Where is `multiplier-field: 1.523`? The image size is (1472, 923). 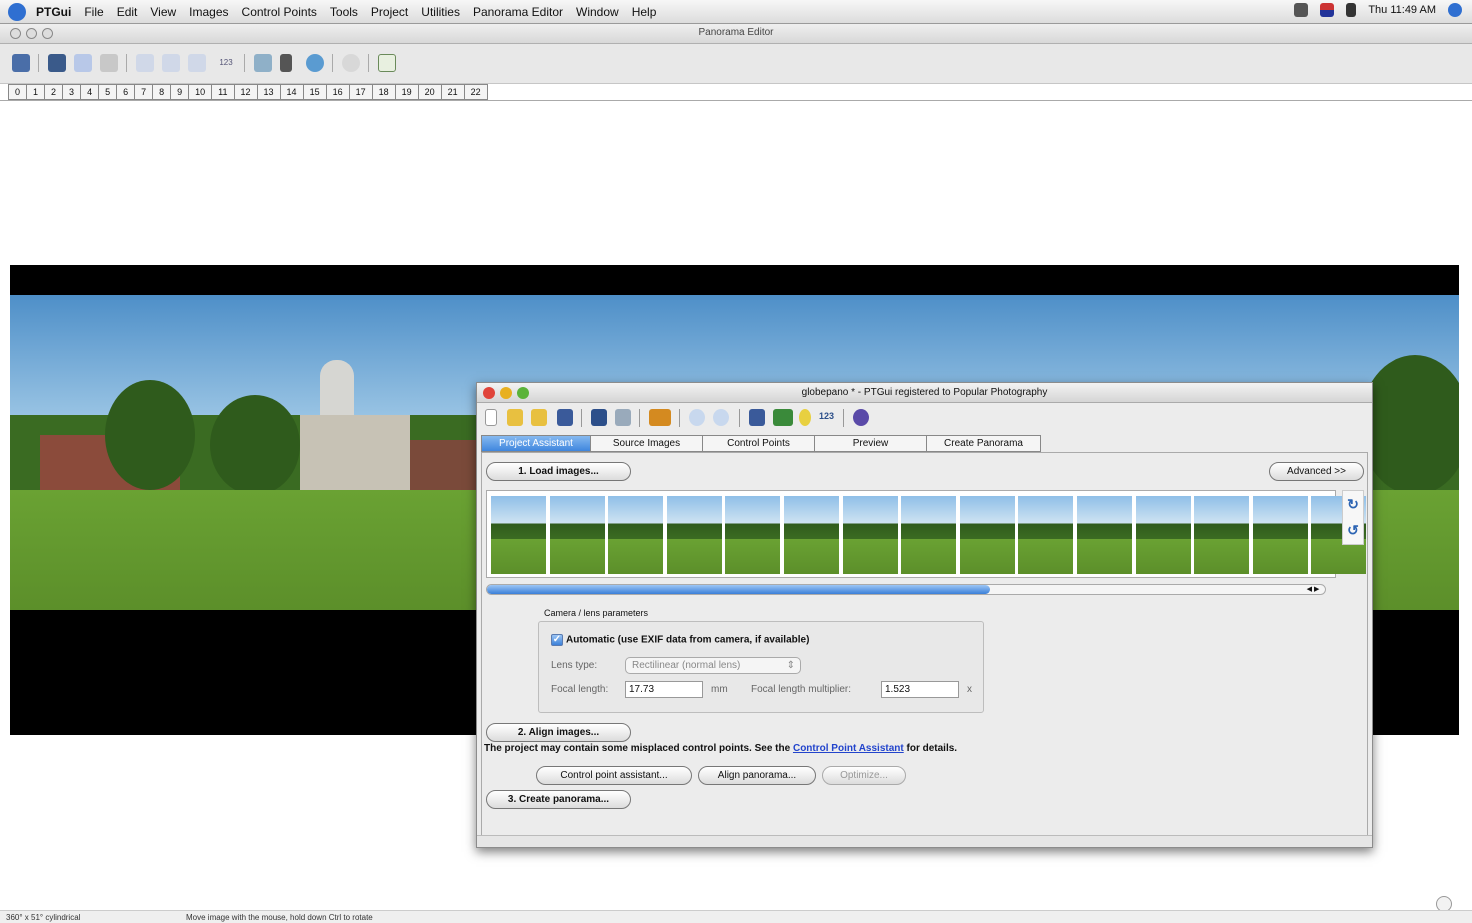
multiplier-field: 1.523 is located at coordinates (920, 689).